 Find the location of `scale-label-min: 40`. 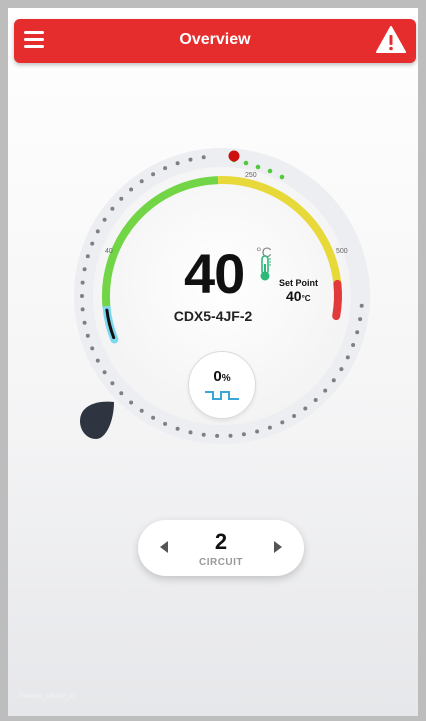

scale-label-min: 40 is located at coordinates (109, 251).